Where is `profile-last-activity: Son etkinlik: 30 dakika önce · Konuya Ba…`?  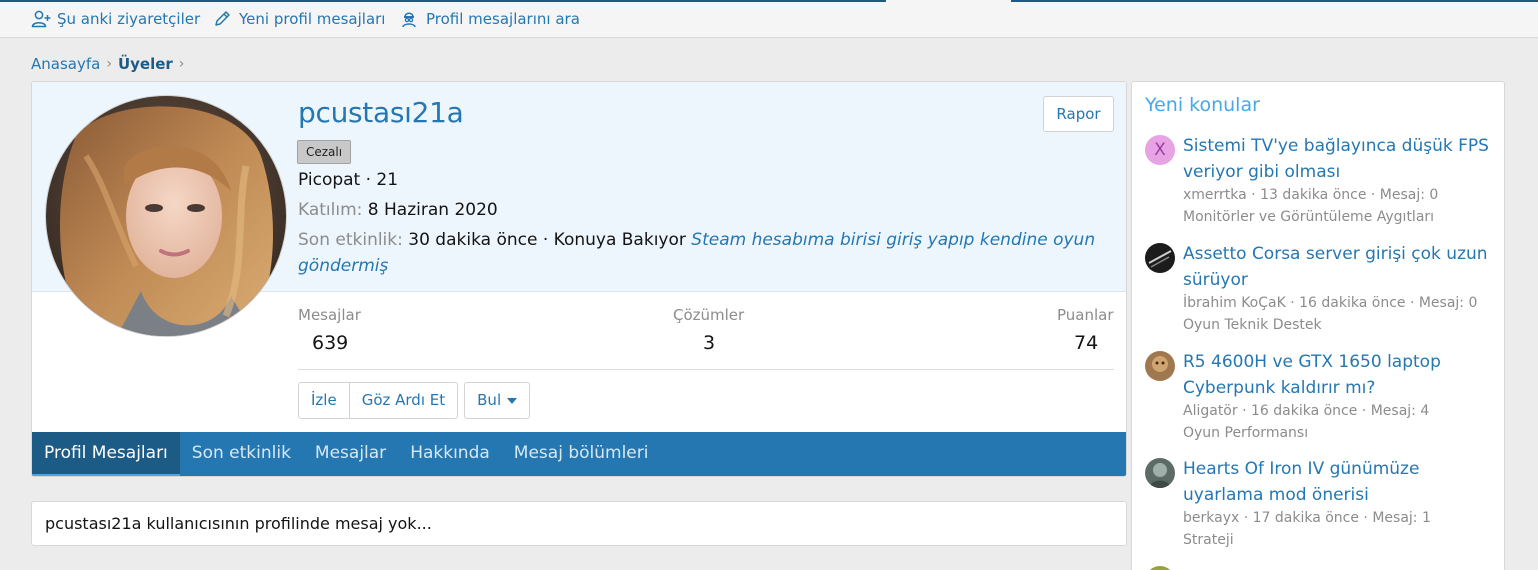 profile-last-activity: Son etkinlik: 30 dakika önce · Konuya Ba… is located at coordinates (696, 240).